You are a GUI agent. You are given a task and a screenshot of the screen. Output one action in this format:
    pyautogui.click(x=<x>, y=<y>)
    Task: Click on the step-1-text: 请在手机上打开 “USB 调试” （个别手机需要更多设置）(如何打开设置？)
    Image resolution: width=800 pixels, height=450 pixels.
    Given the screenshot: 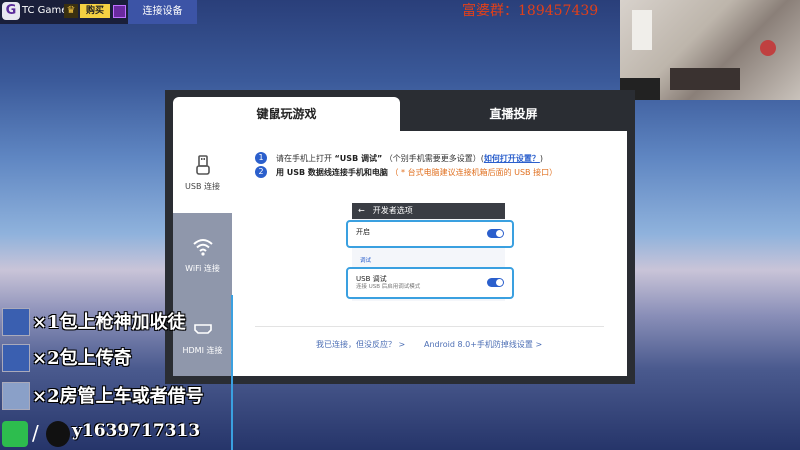 What is the action you would take?
    pyautogui.click(x=409, y=158)
    